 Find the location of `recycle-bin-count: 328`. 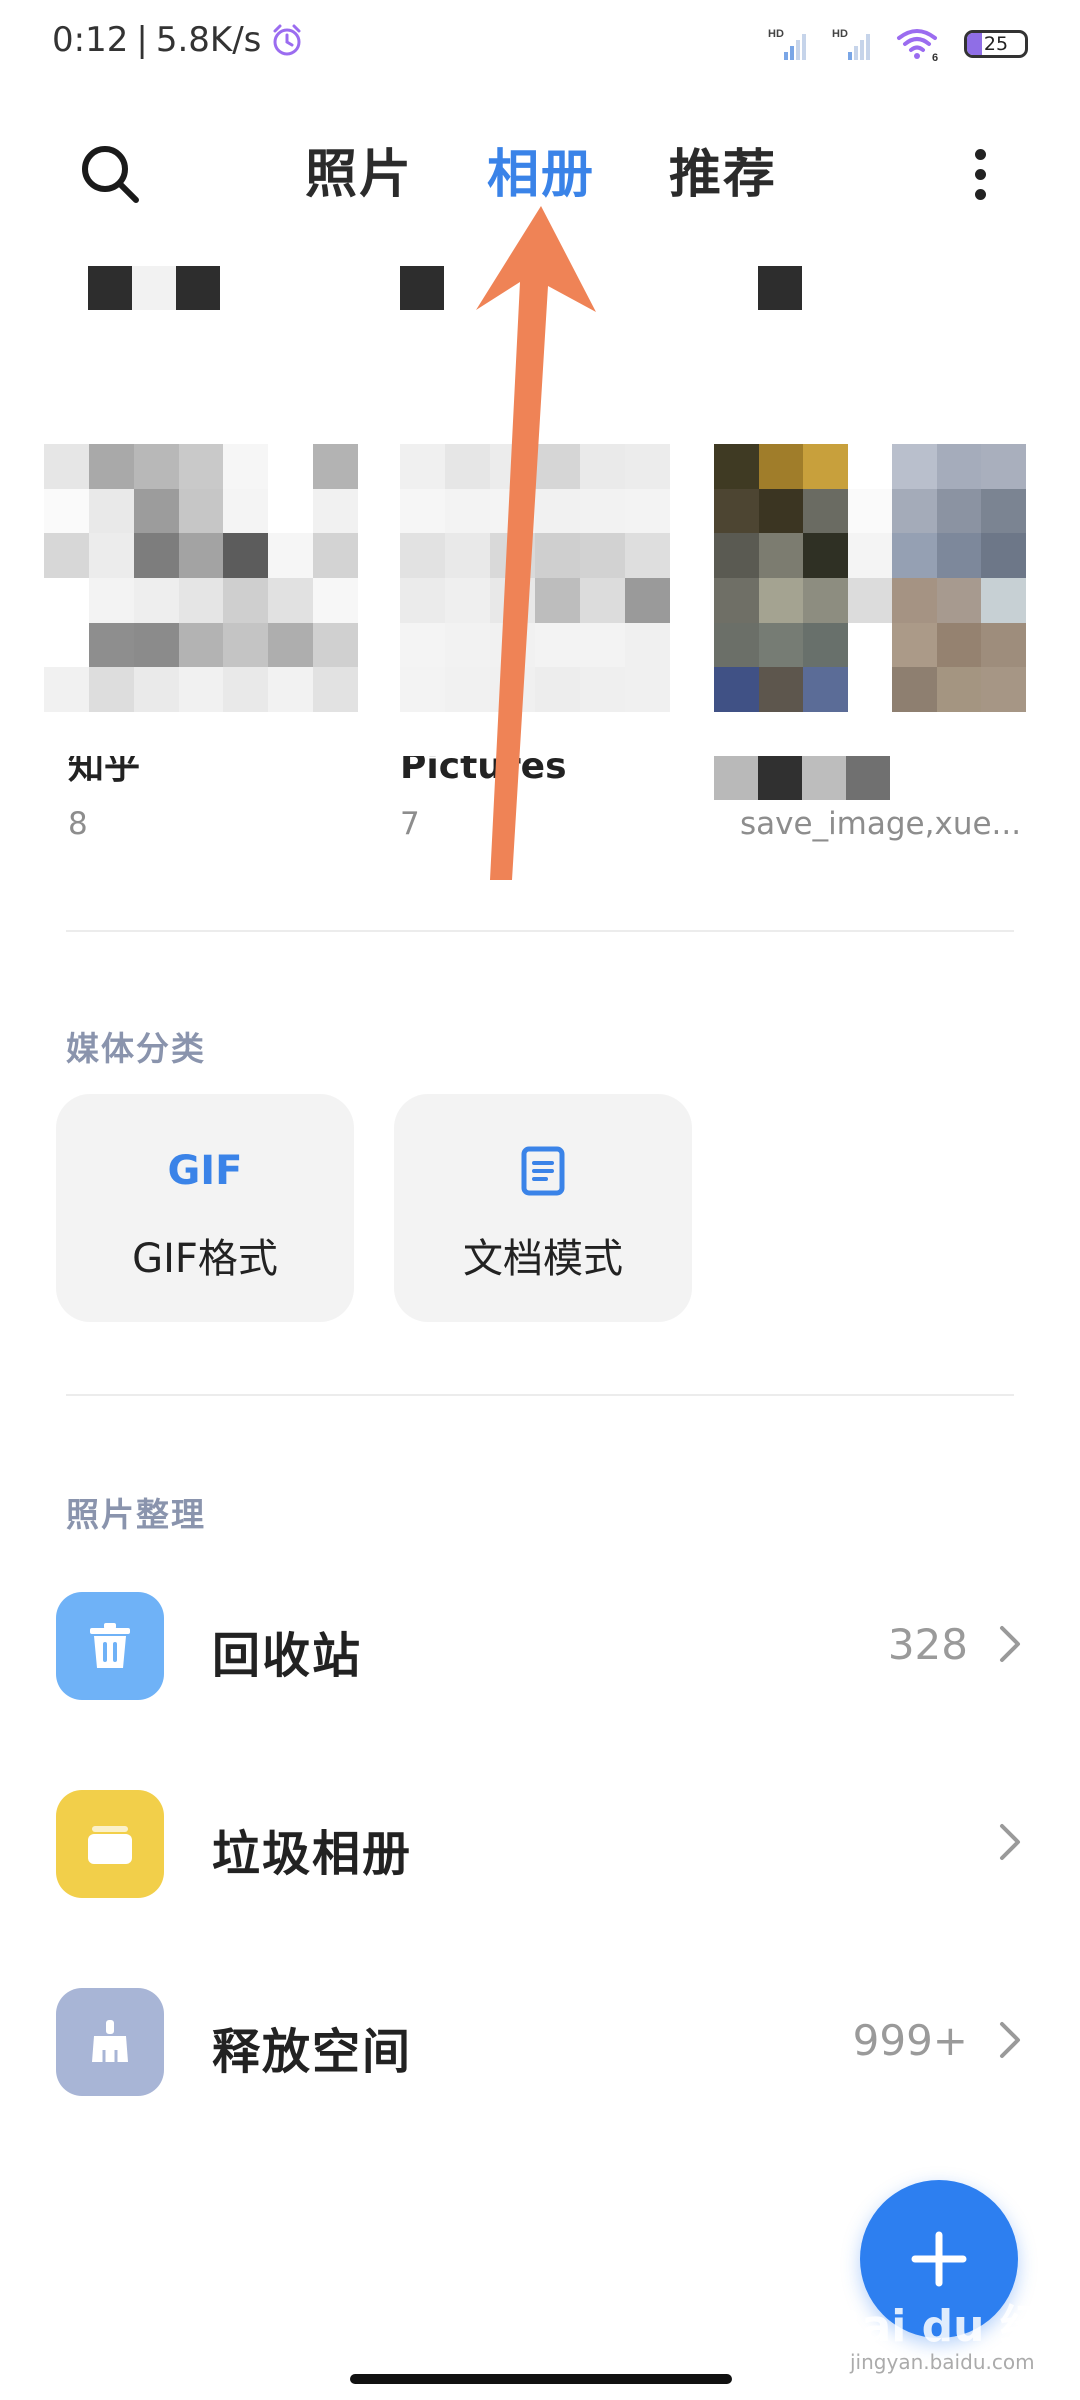

recycle-bin-count: 328 is located at coordinates (927, 1644).